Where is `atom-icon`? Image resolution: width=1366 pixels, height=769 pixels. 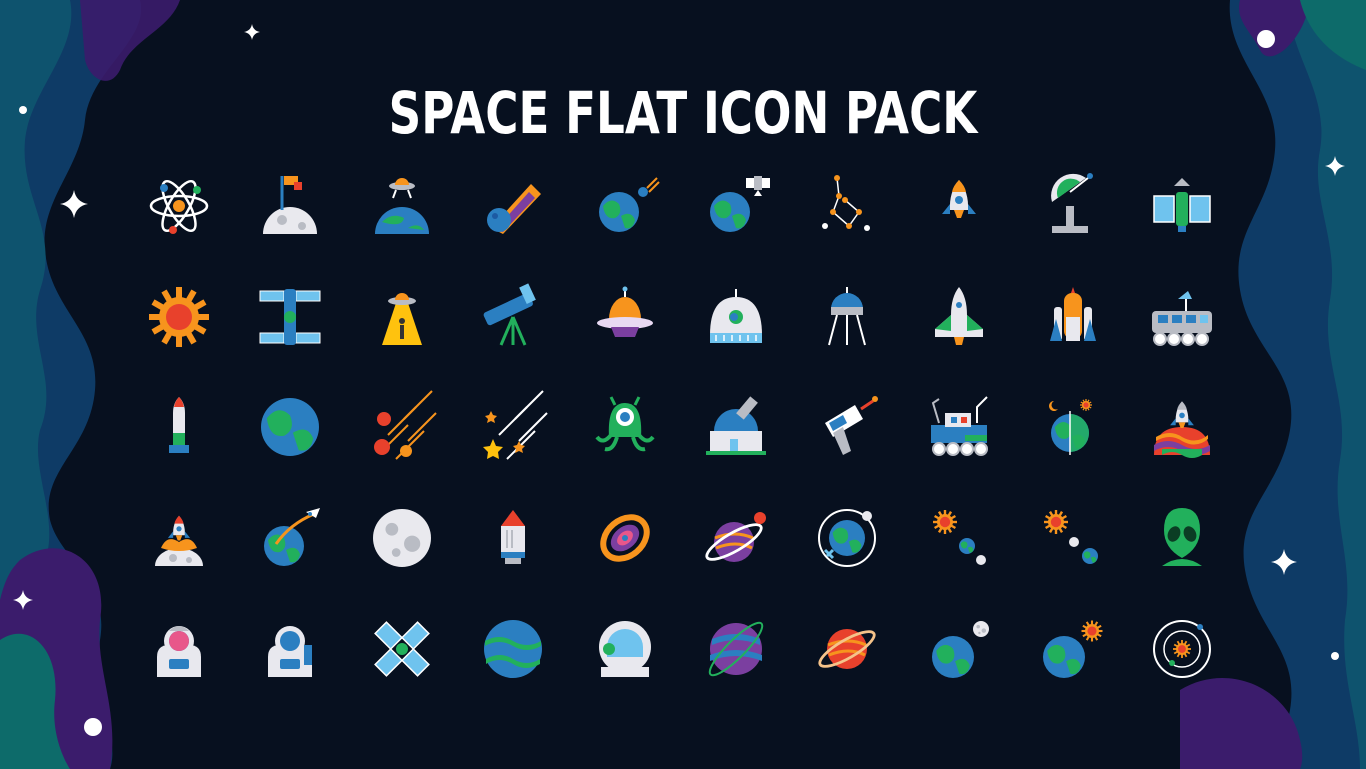 atom-icon is located at coordinates (179, 206).